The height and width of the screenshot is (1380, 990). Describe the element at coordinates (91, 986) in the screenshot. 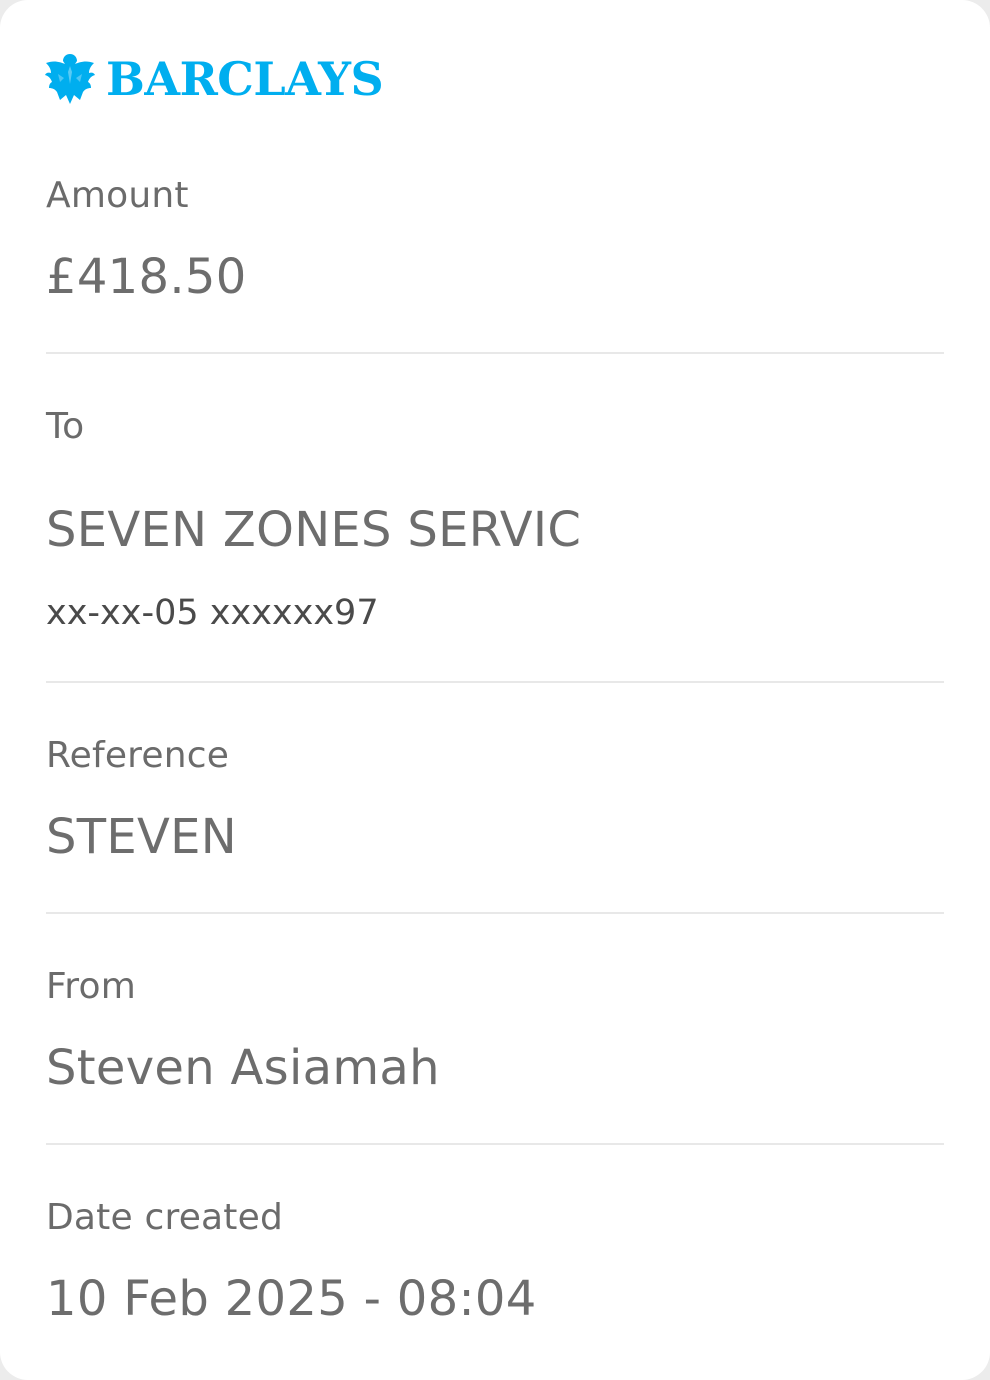

I see `from-label: From` at that location.